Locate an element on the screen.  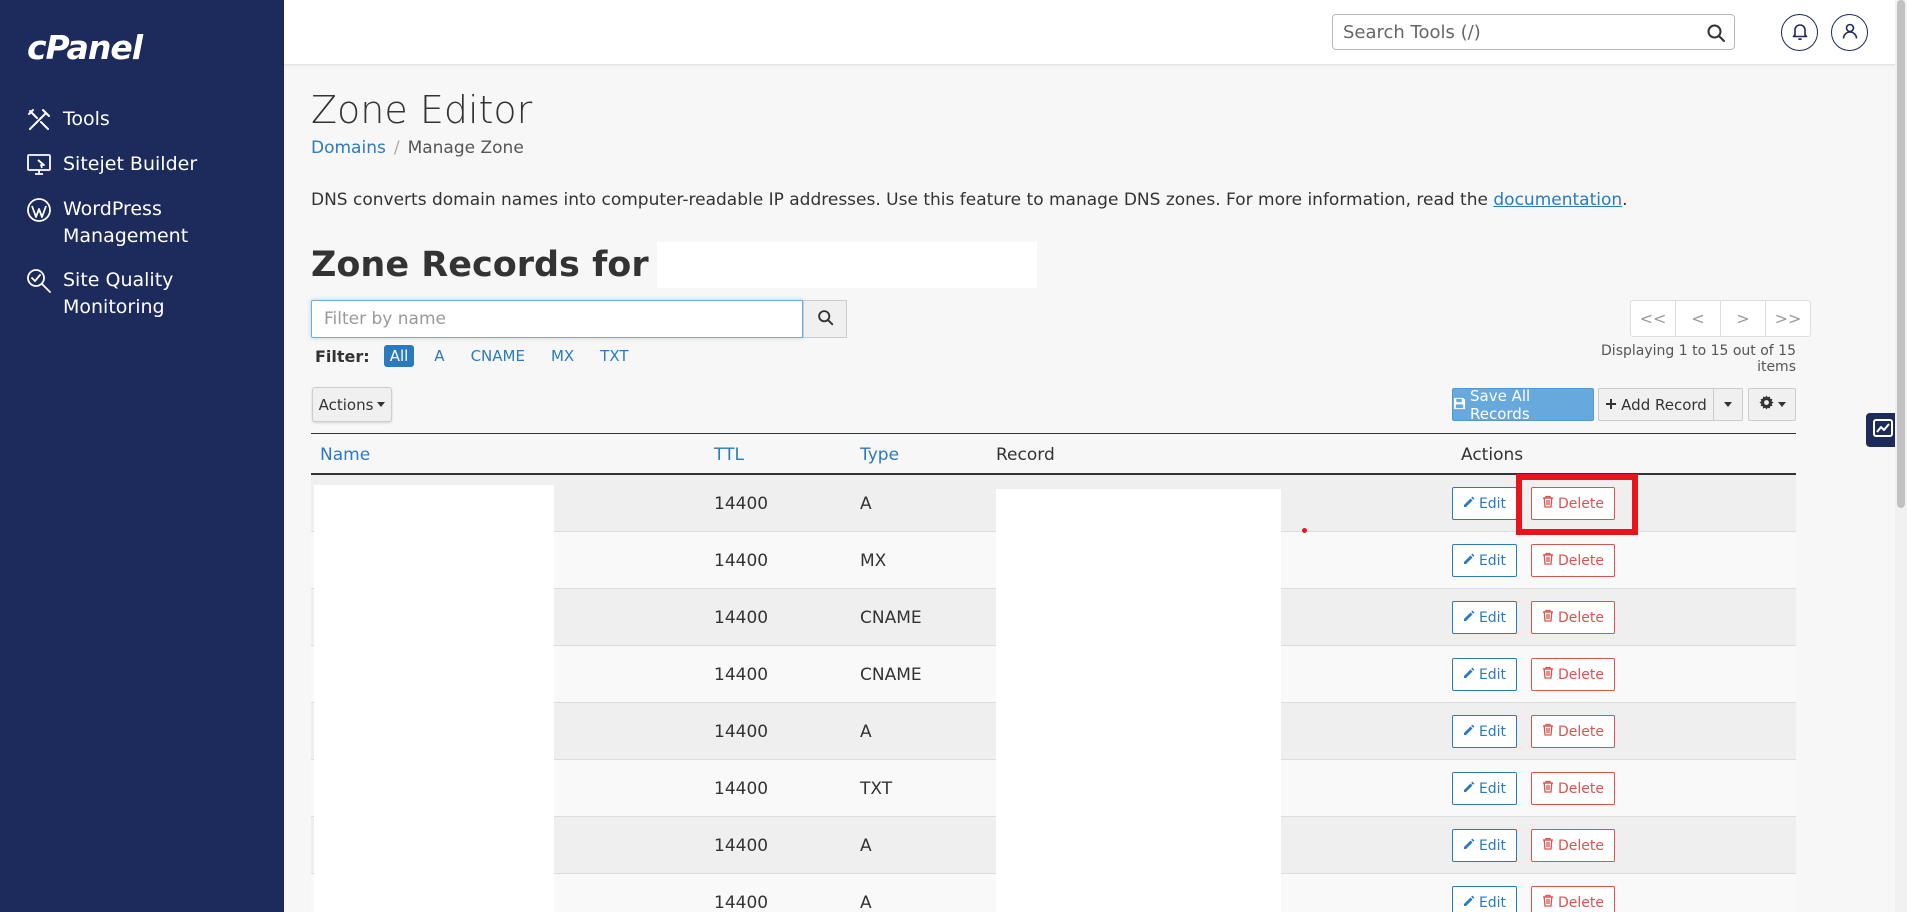
notifications-button is located at coordinates (1799, 32).